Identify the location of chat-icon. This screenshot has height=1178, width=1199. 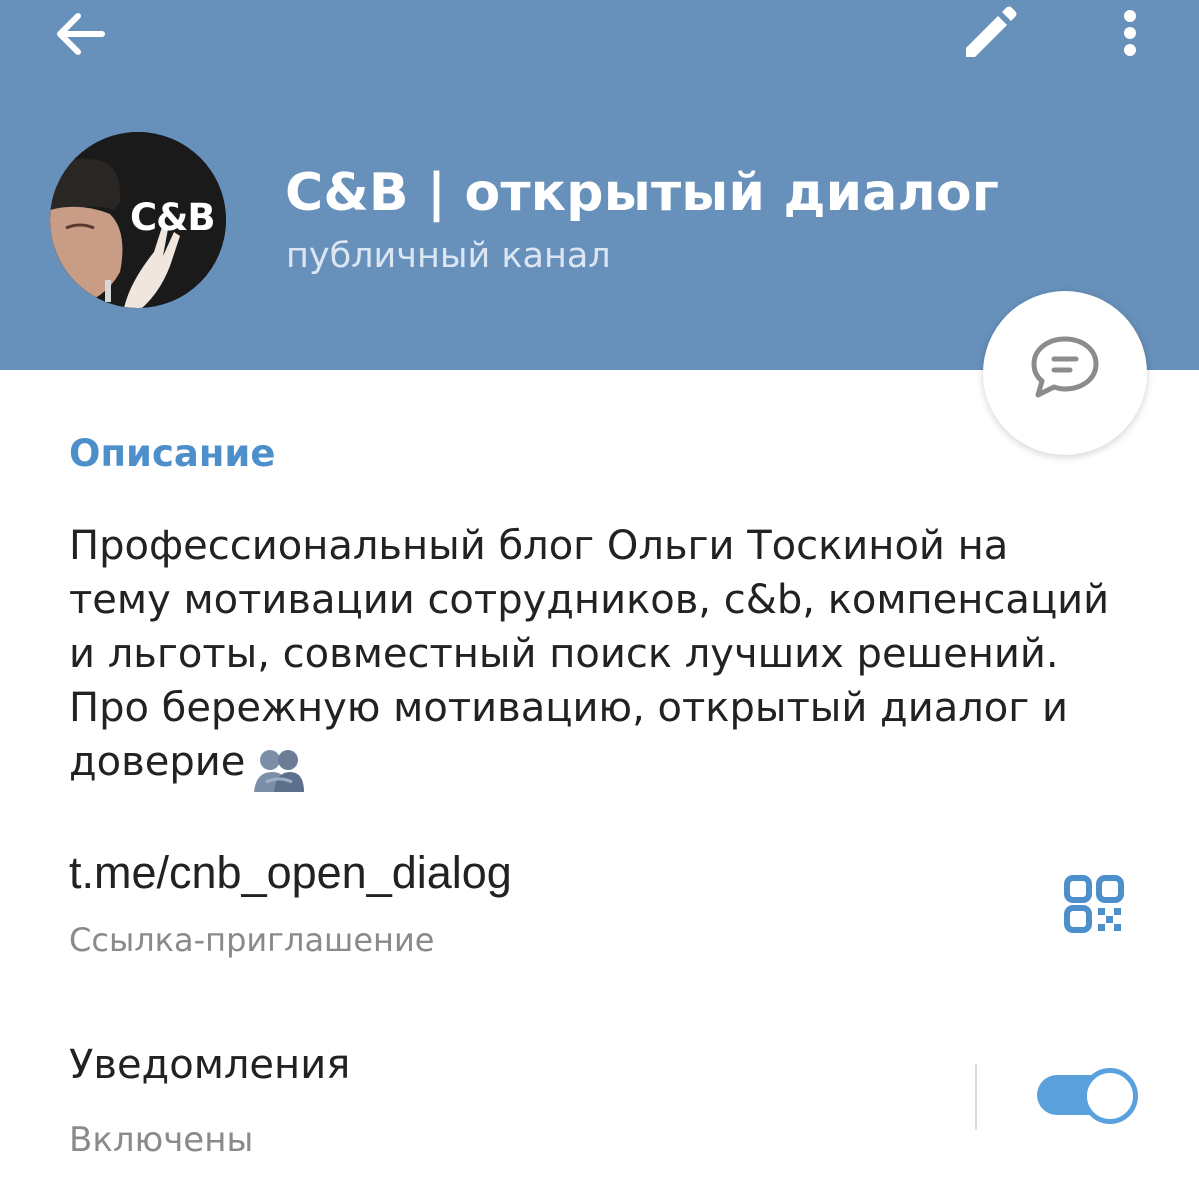
(1065, 367).